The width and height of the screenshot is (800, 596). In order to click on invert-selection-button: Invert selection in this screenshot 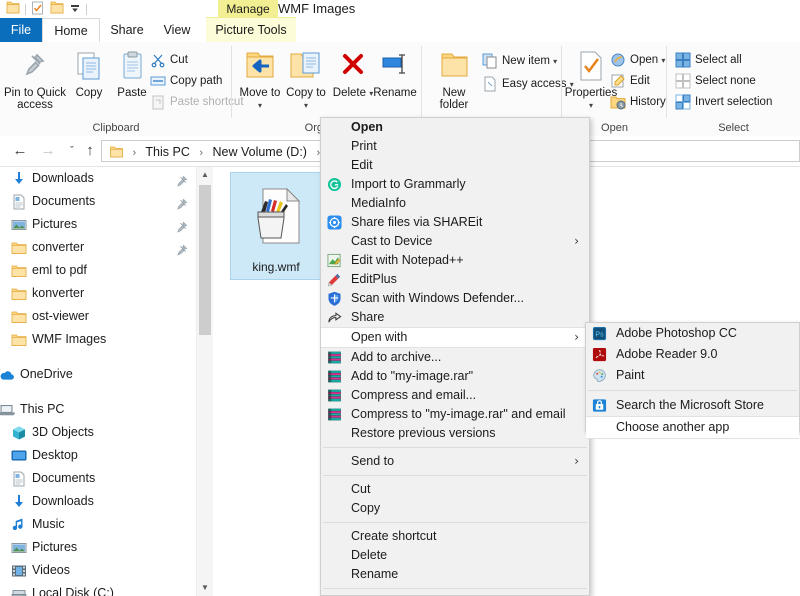, I will do `click(722, 102)`.